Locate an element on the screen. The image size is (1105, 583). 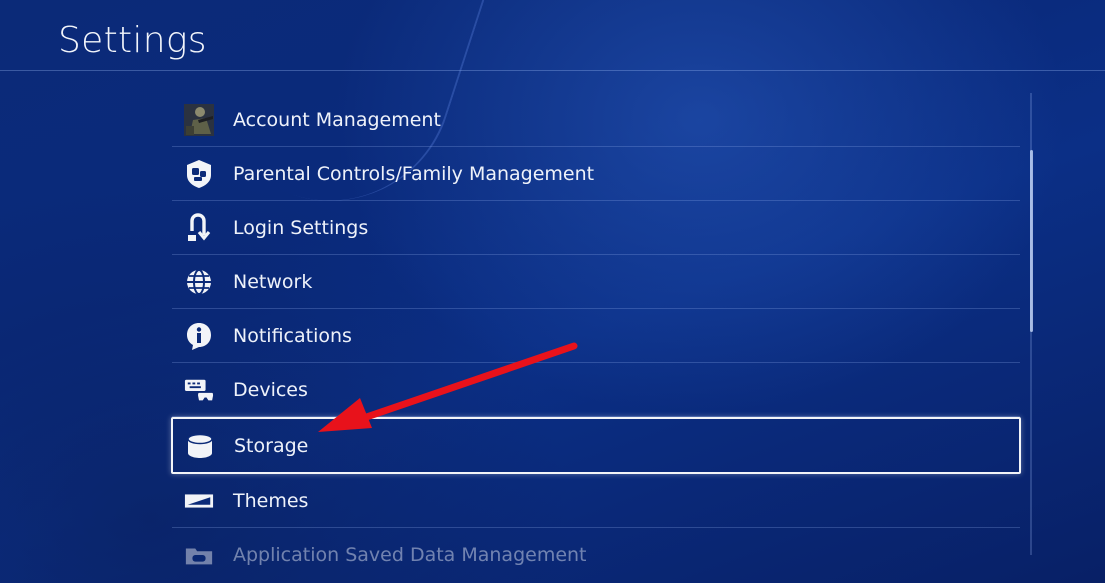
menu-item-label: Devices is located at coordinates (270, 389).